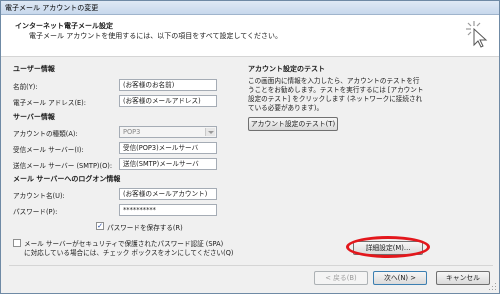  What do you see at coordinates (34, 69) in the screenshot?
I see `user-info-heading: ユーザー情報` at bounding box center [34, 69].